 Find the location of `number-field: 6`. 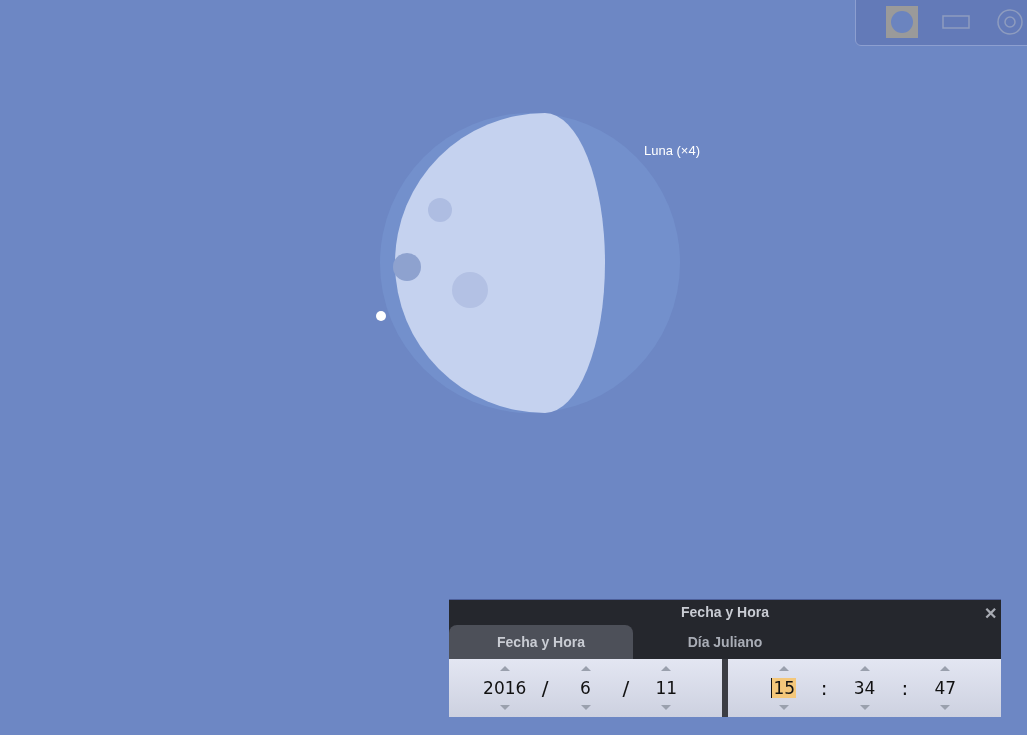

number-field: 6 is located at coordinates (585, 688).